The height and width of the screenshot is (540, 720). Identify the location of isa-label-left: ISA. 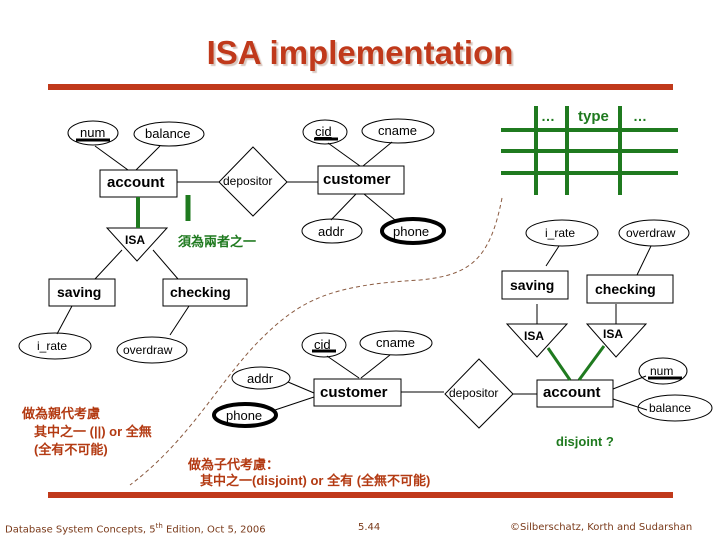
(135, 240).